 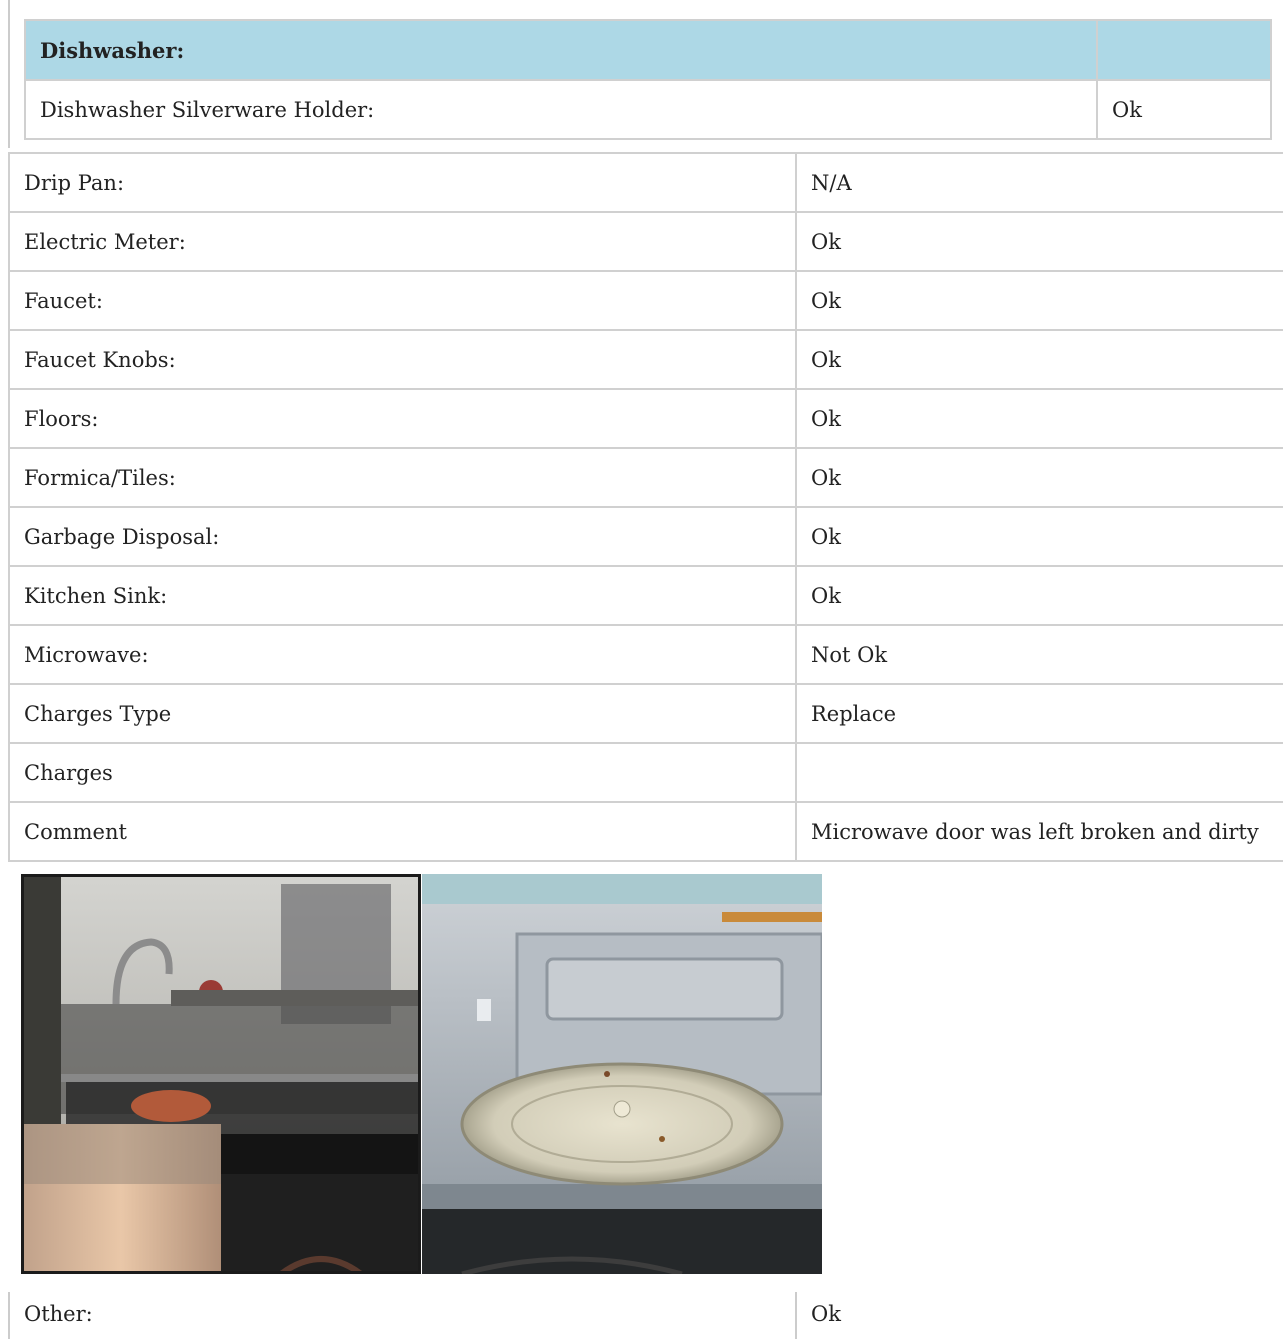 I want to click on table-row: Kitchen Sink: Ok, so click(x=645, y=595).